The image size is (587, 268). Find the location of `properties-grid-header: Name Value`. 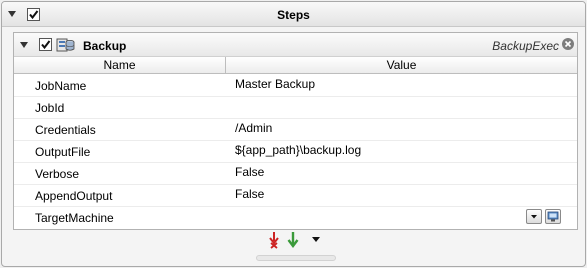

properties-grid-header: Name Value is located at coordinates (295, 65).